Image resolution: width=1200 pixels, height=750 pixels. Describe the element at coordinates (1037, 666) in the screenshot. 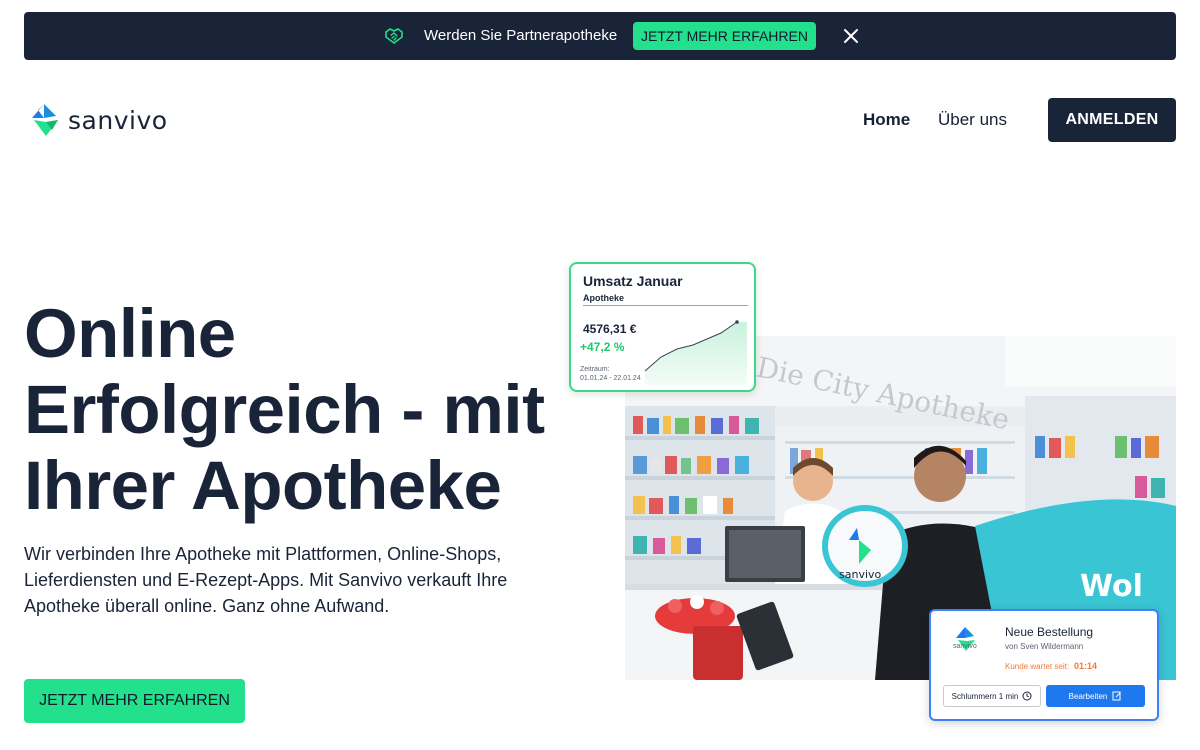

I see `wait-label: Kunde wartet seit:` at that location.